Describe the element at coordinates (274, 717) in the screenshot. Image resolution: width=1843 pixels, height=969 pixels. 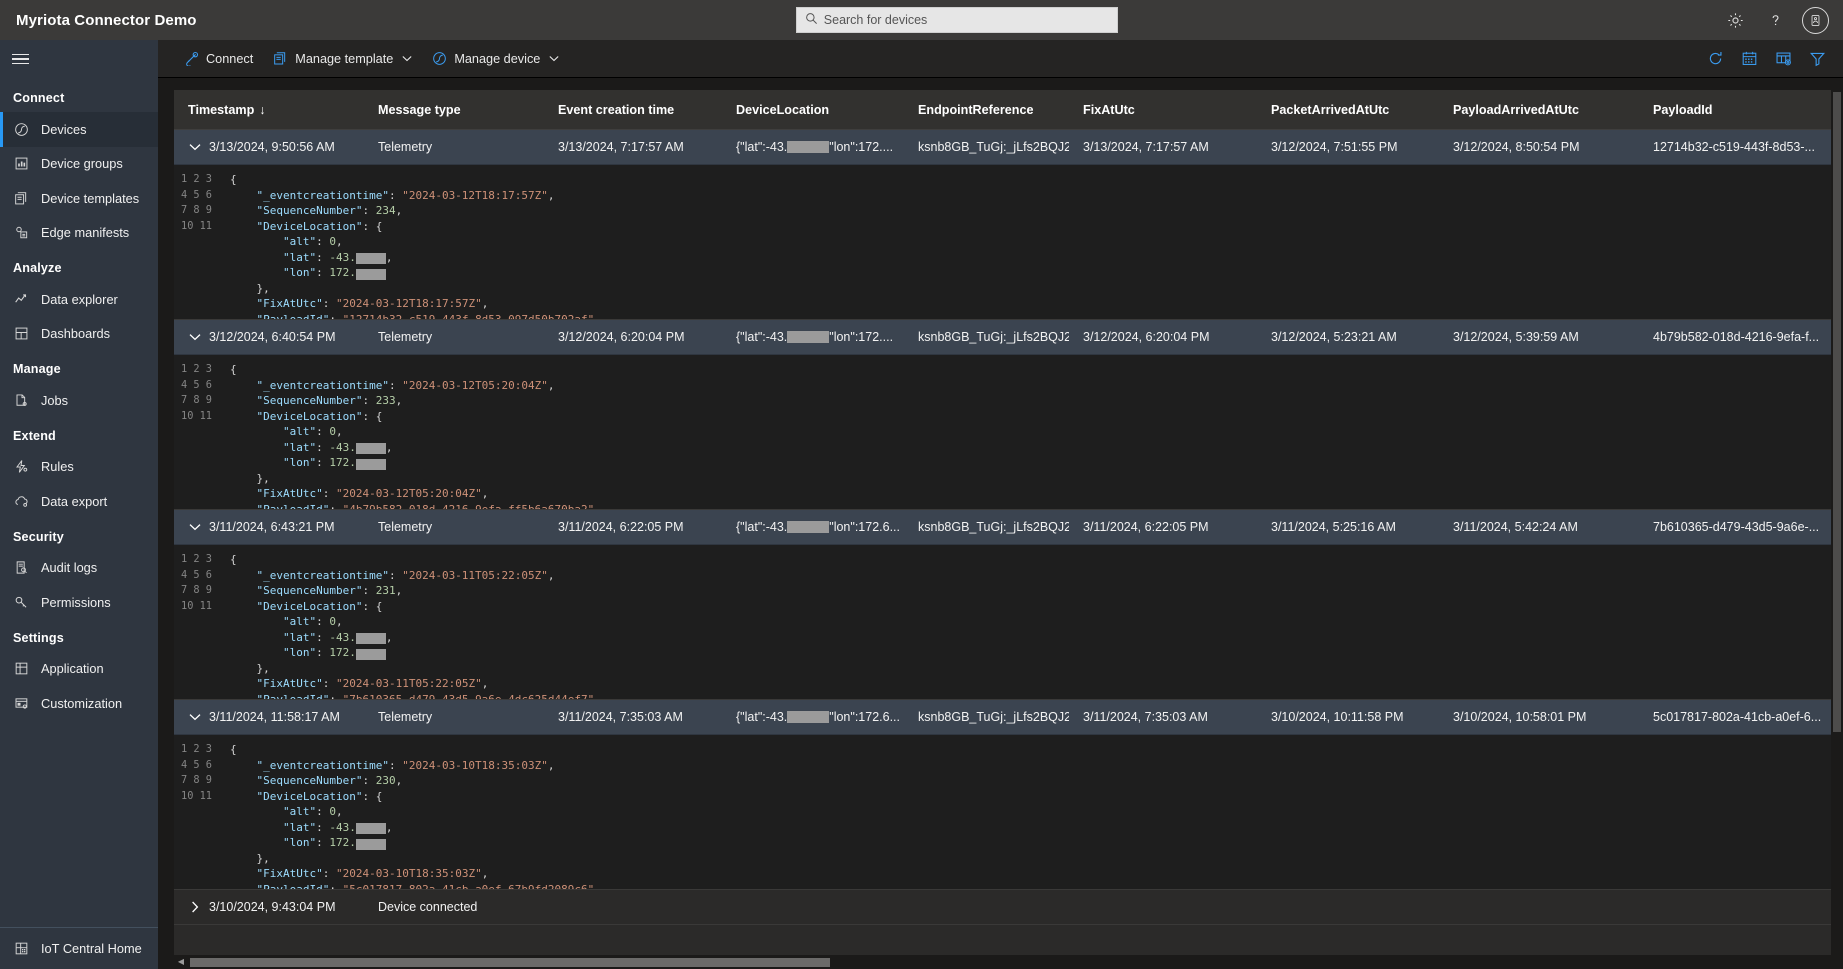
I see `cell-timestamp-text: 3/11/2024, 11:58:17 AM` at that location.